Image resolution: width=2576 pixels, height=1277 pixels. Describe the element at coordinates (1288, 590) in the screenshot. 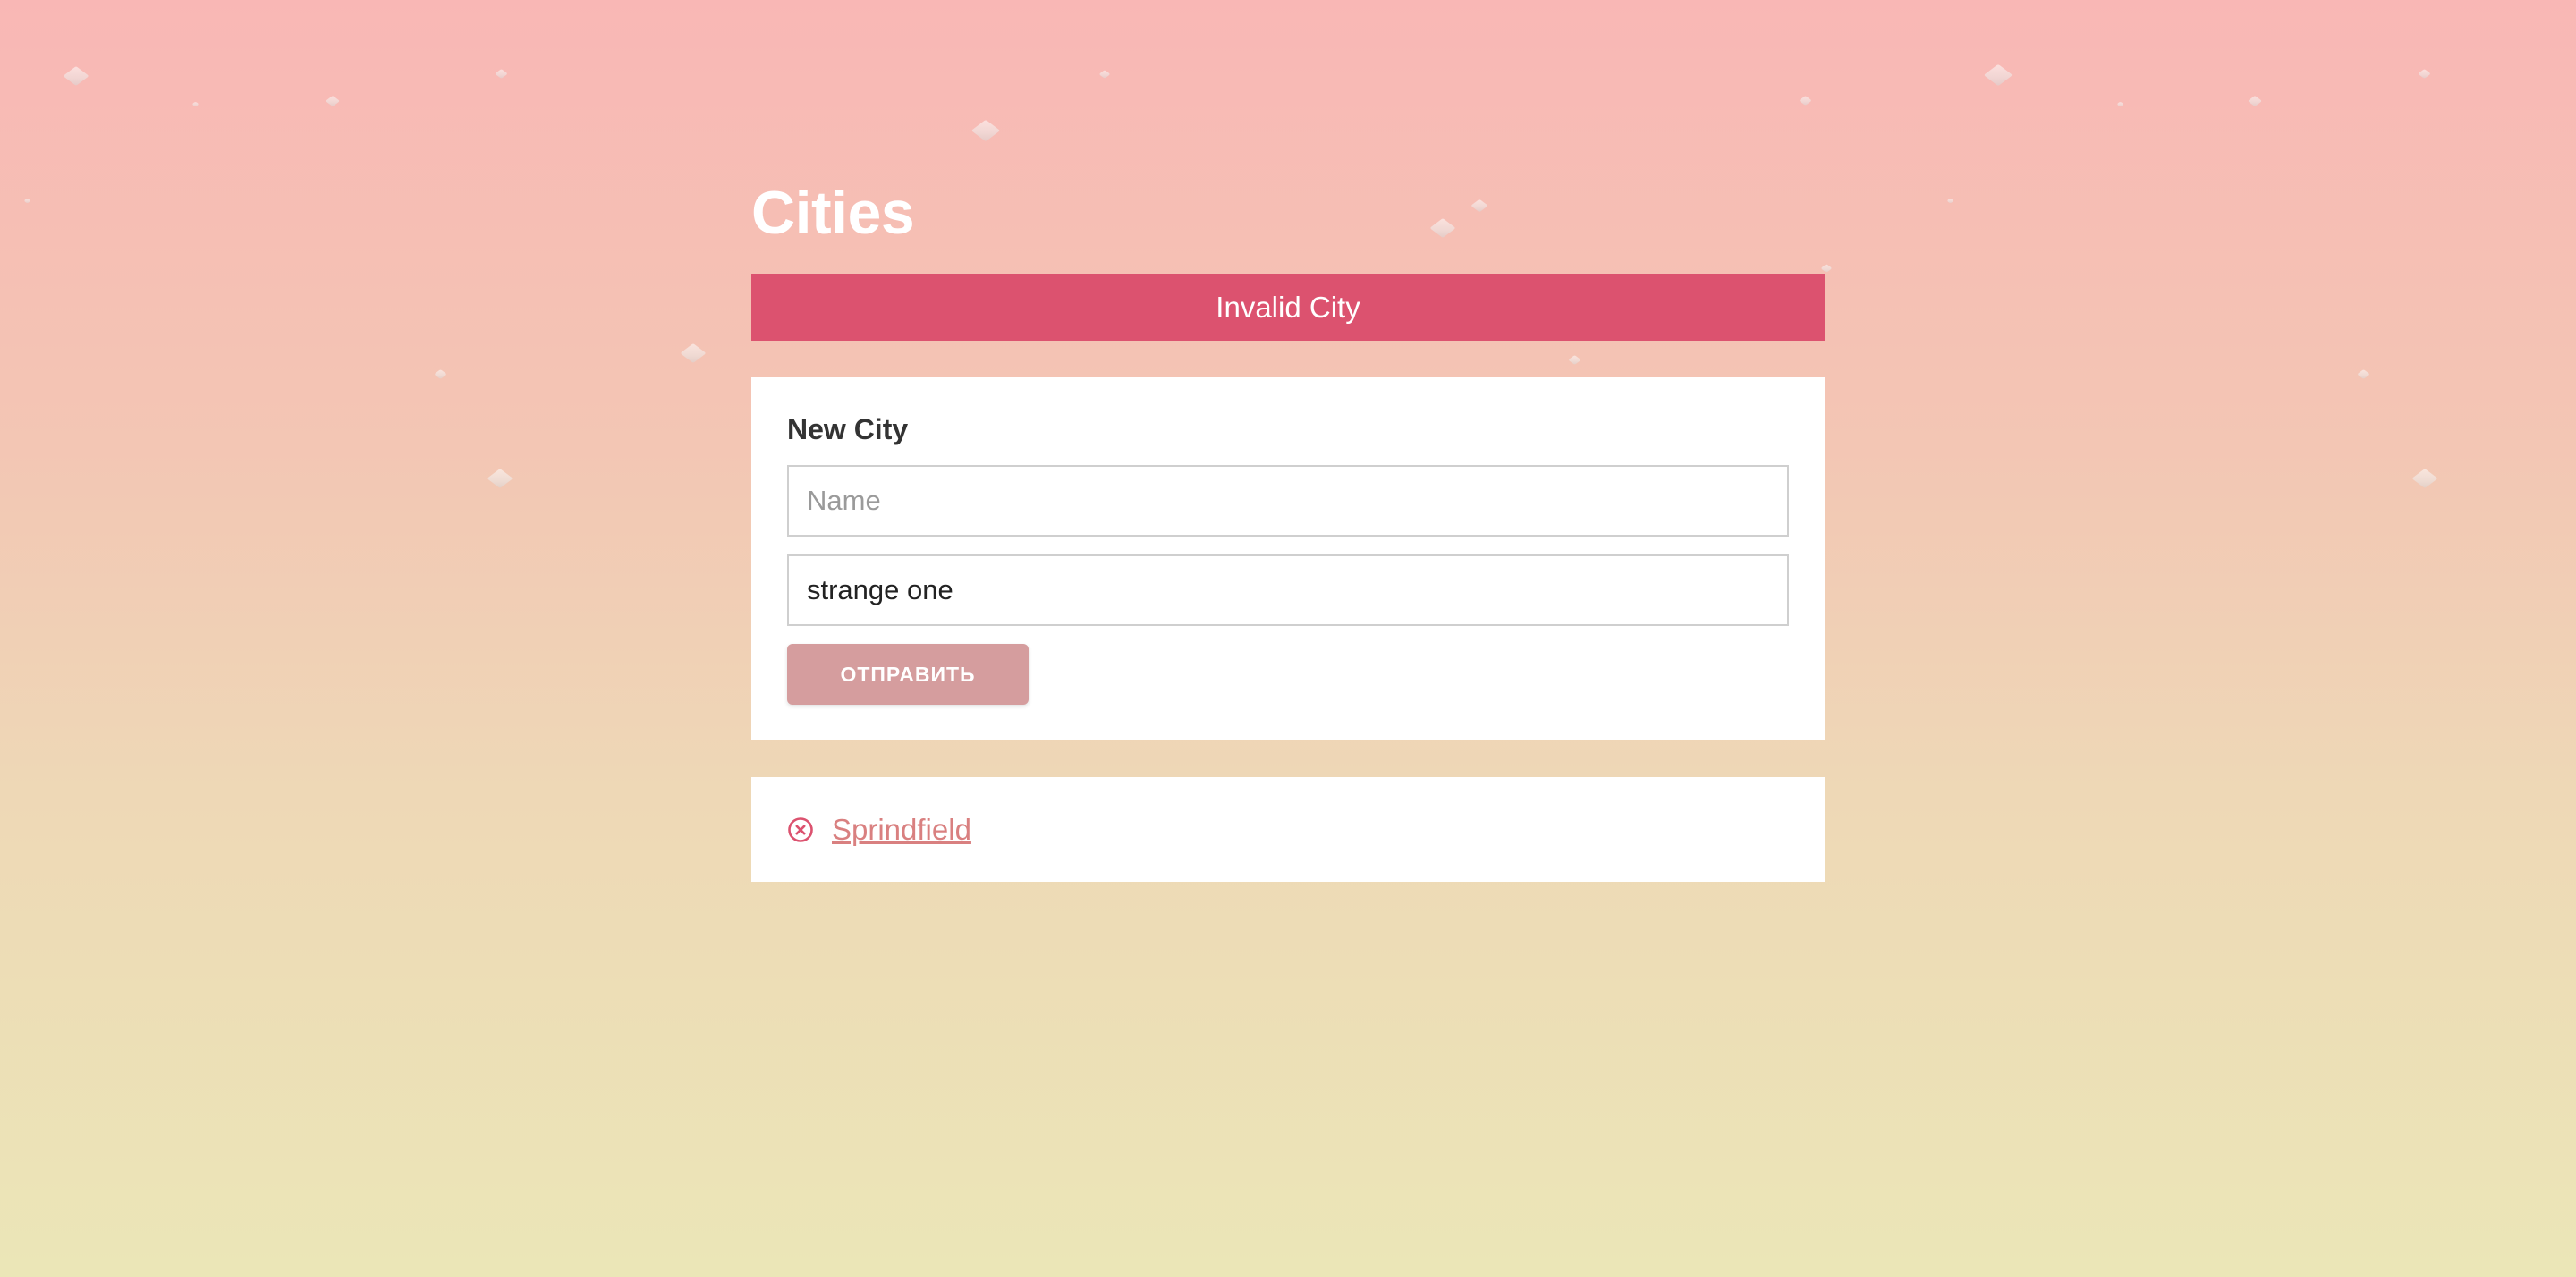

I see `description-input` at that location.